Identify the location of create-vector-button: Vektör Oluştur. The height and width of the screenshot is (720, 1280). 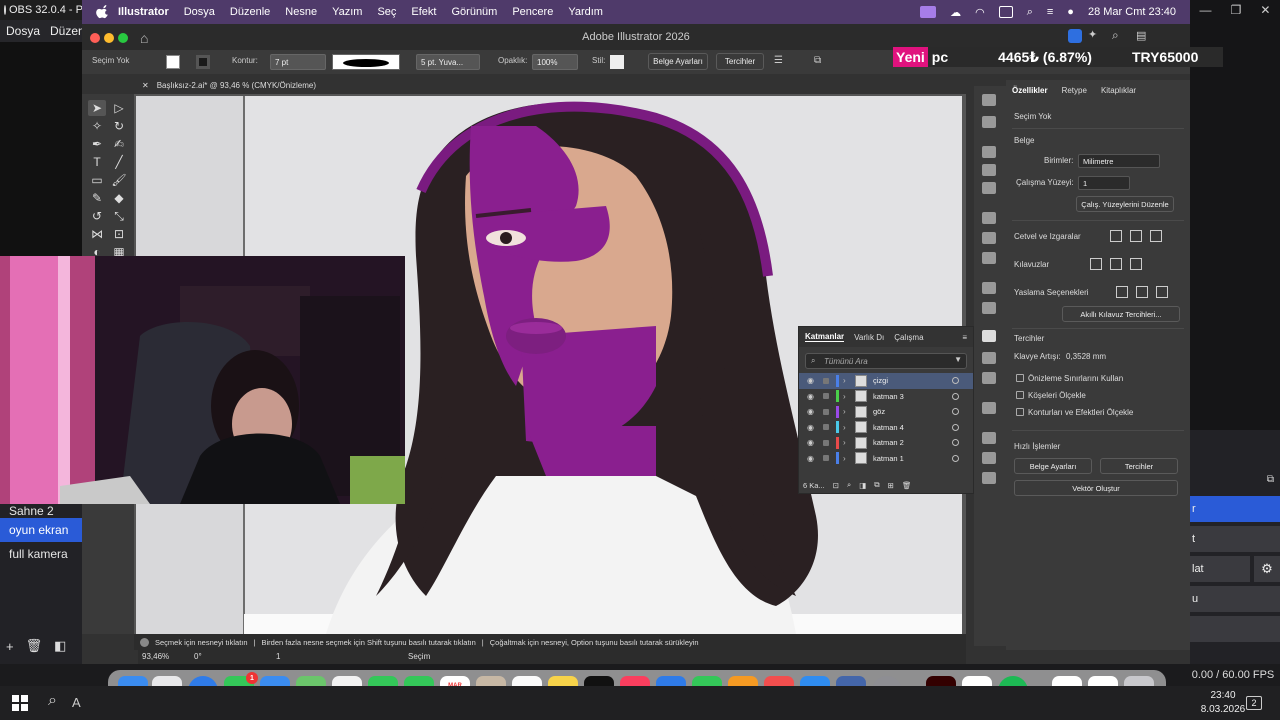
(1096, 488).